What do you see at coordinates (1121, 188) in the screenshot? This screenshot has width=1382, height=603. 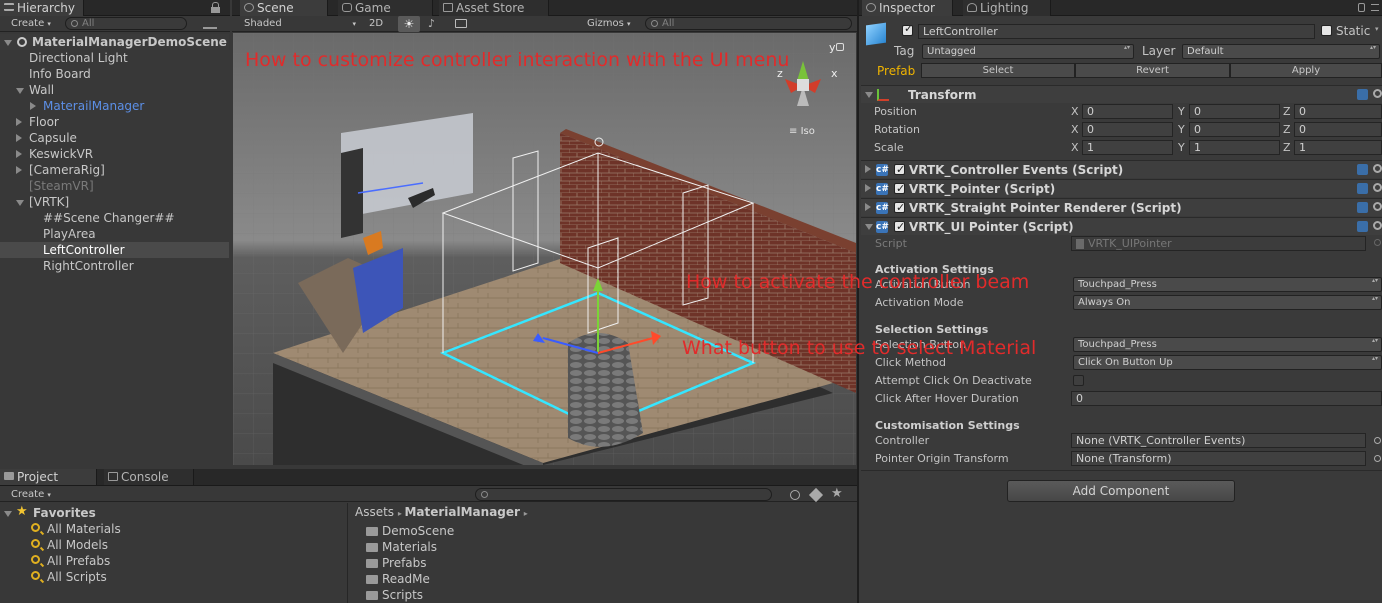 I see `component-header: c# VRTK_Pointer (Script)` at bounding box center [1121, 188].